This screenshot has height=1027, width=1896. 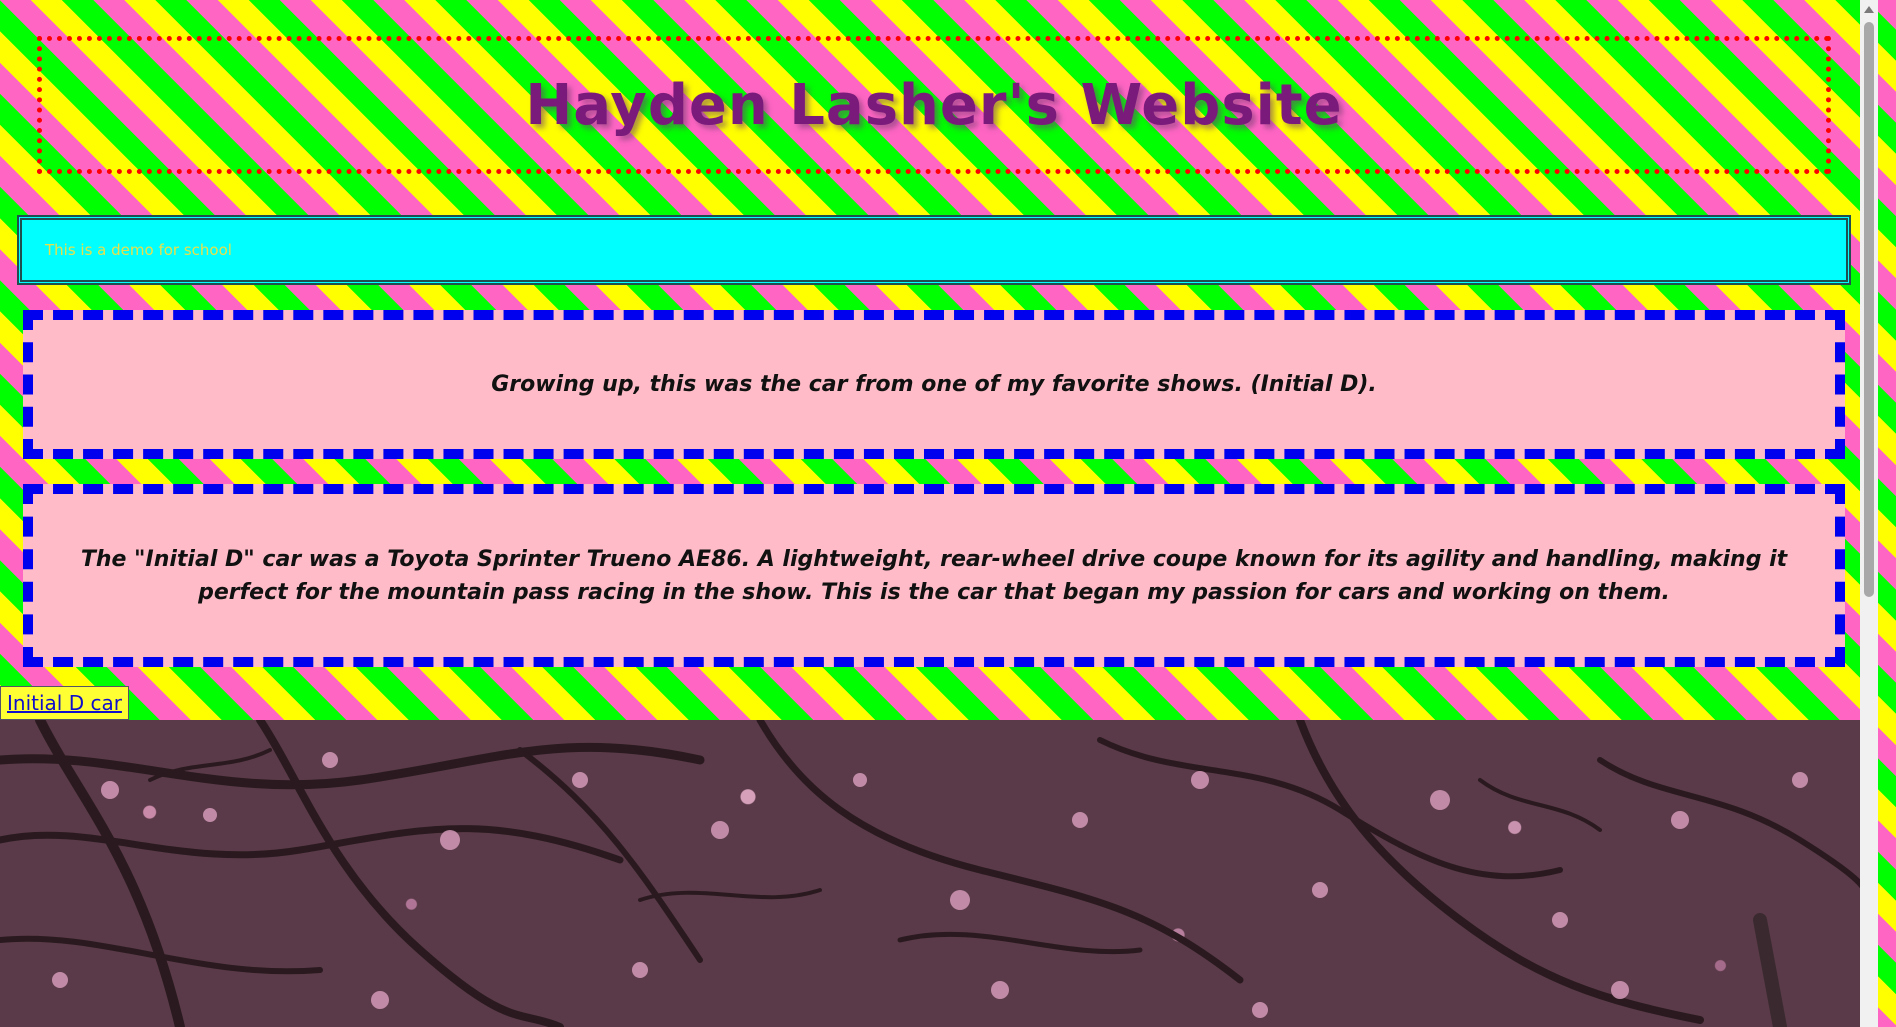 I want to click on vertical-scrollbar, so click(x=1869, y=513).